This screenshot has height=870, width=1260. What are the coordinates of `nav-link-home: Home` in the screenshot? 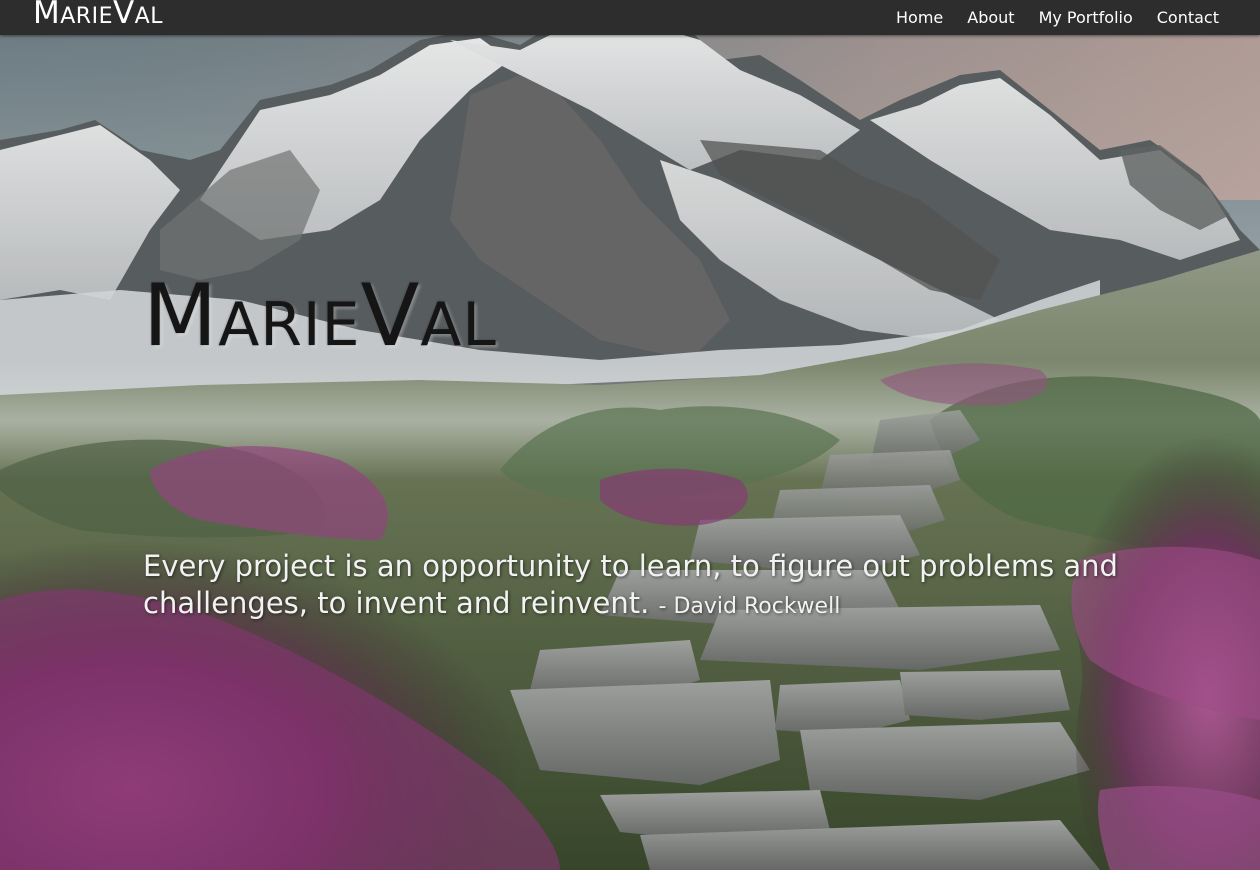 It's located at (919, 17).